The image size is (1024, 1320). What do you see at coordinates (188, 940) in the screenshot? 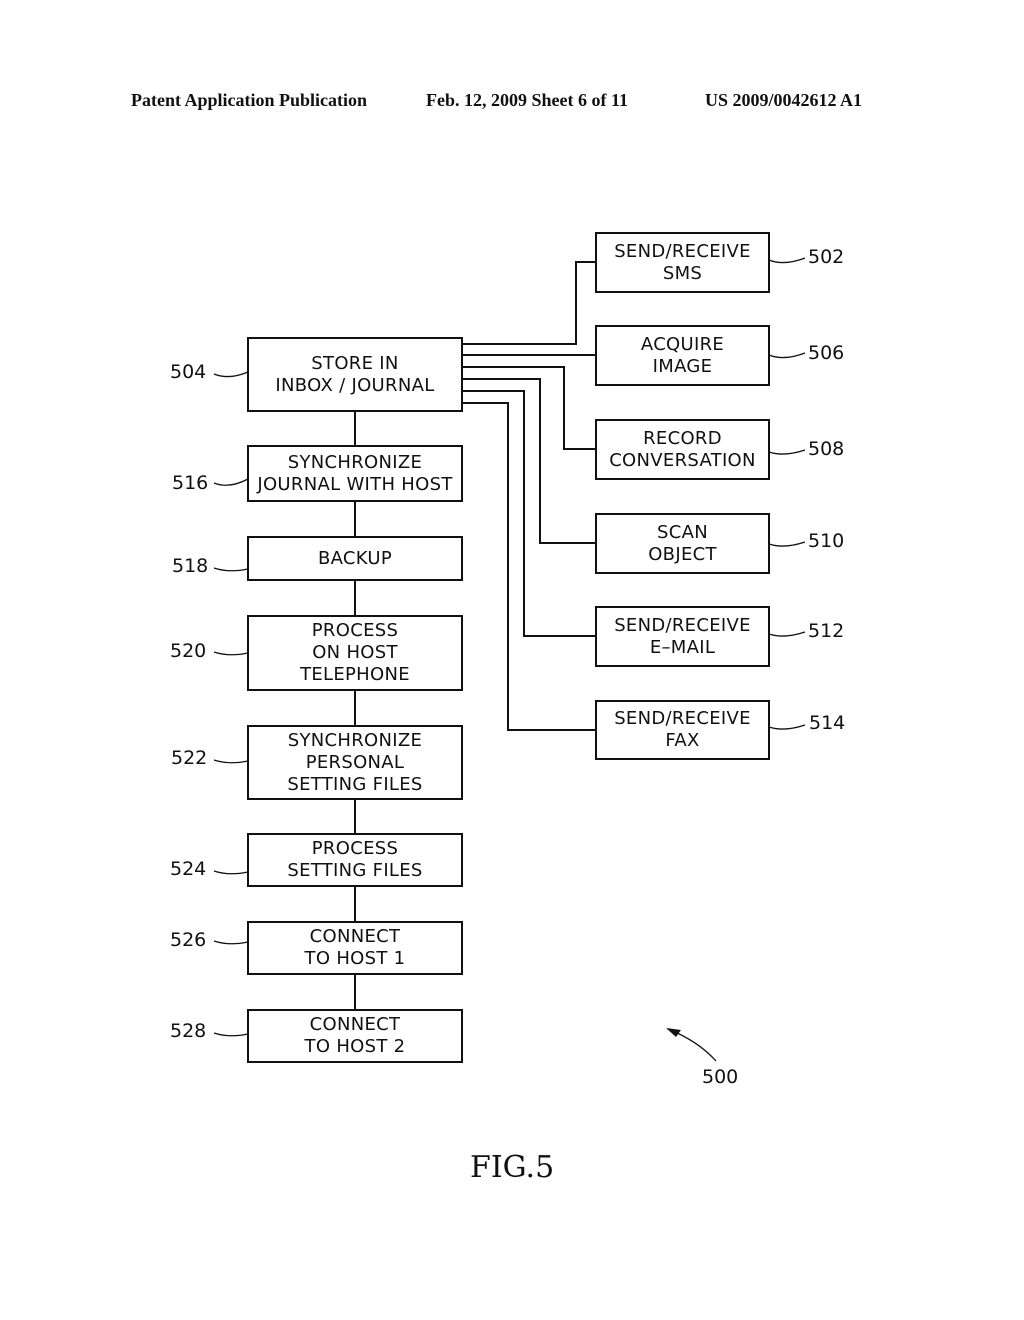
I see `ref-526: 526` at bounding box center [188, 940].